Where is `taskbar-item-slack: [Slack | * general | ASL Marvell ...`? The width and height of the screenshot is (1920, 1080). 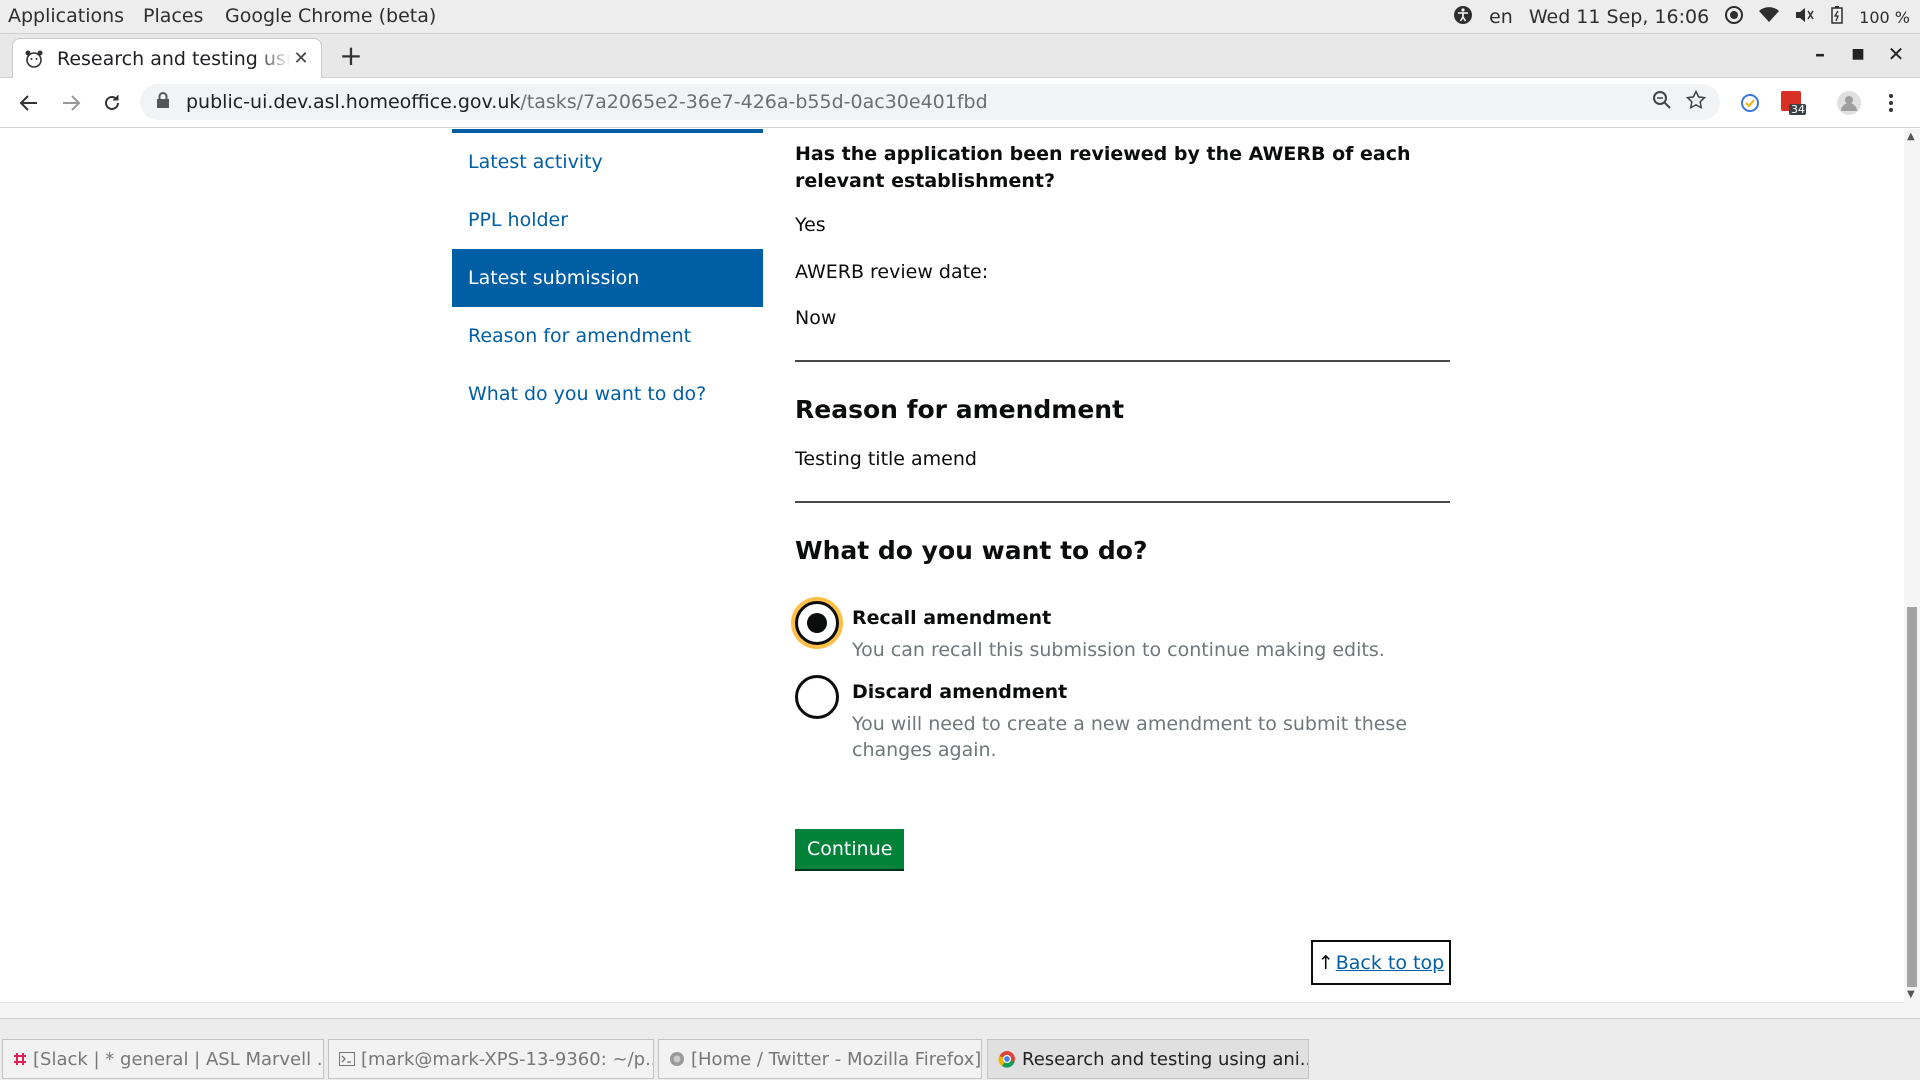
taskbar-item-slack: [Slack | * general | ASL Marvell ... is located at coordinates (163, 1059).